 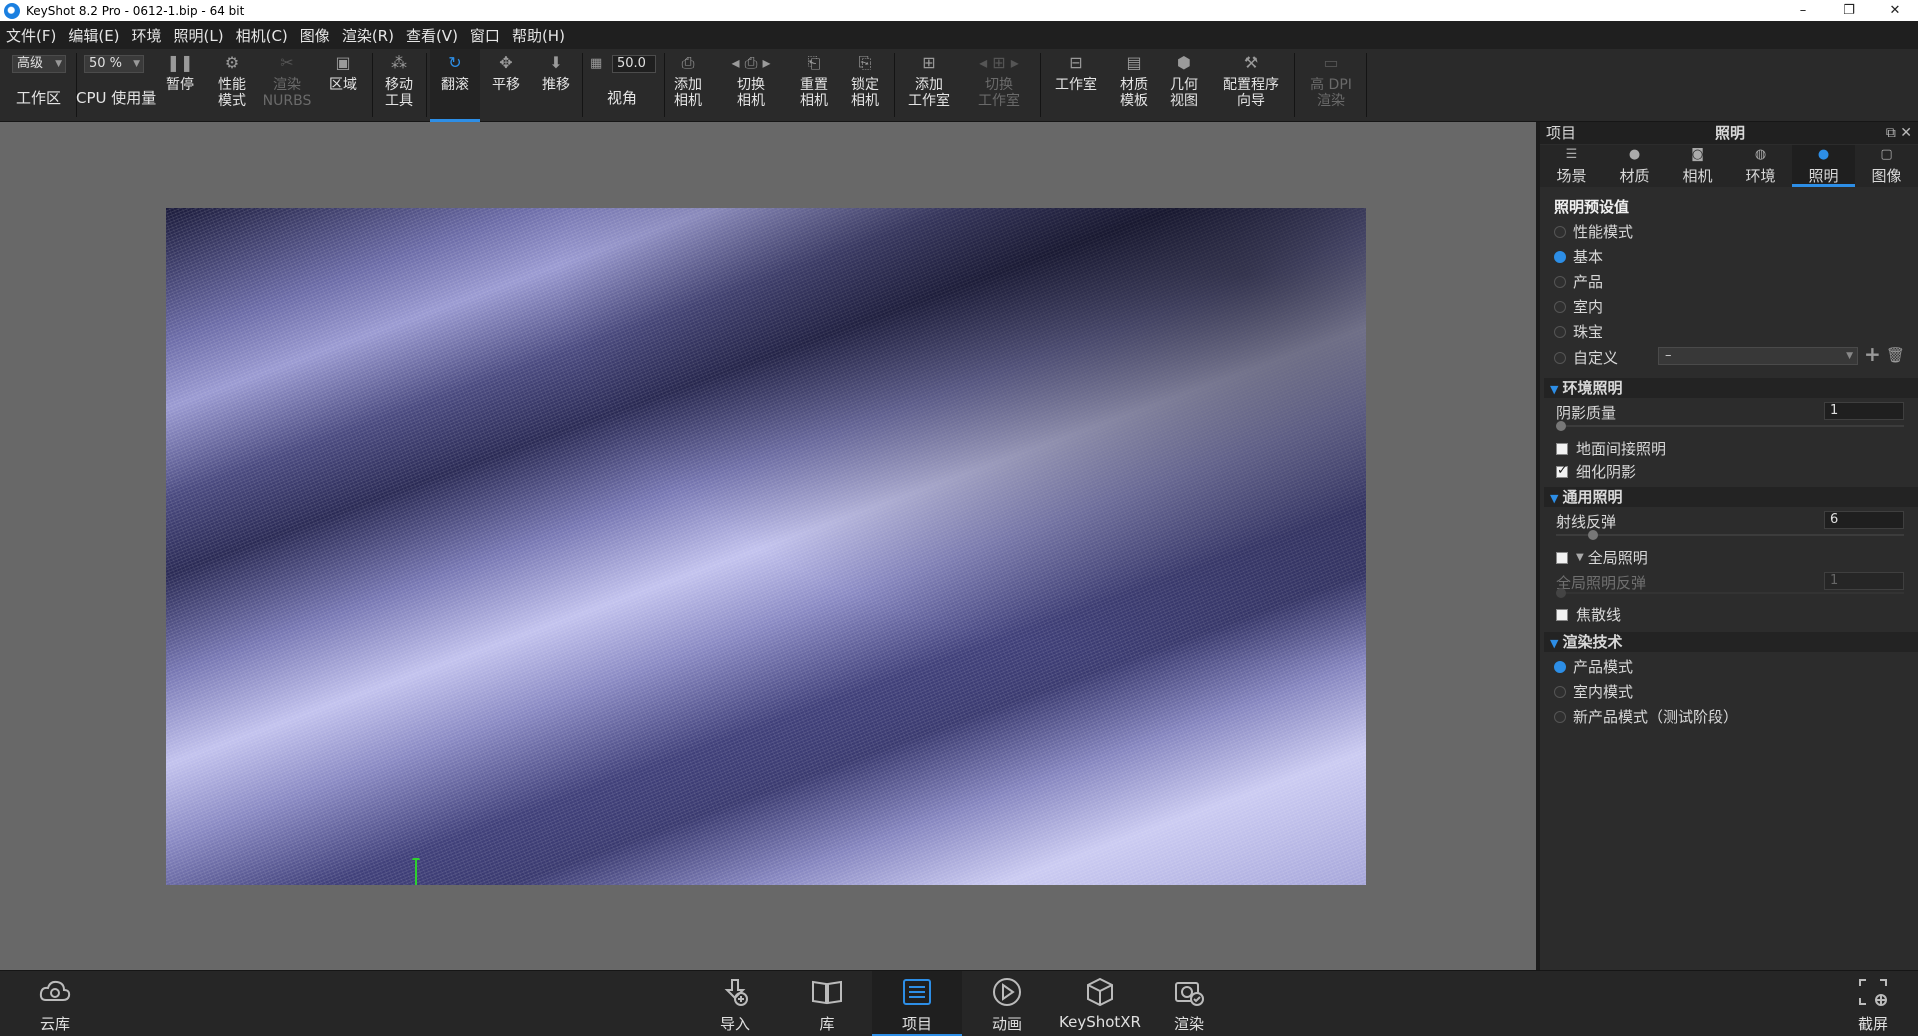 I want to click on radio-product, so click(x=1560, y=281).